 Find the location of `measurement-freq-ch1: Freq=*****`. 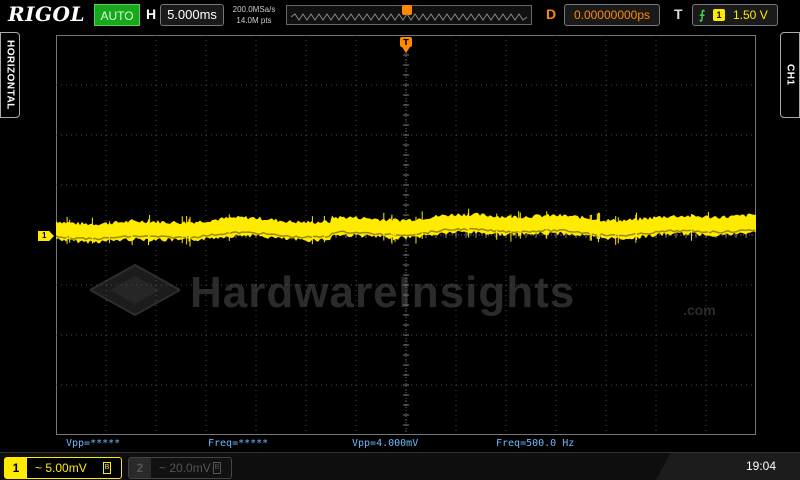

measurement-freq-ch1: Freq=***** is located at coordinates (238, 443).